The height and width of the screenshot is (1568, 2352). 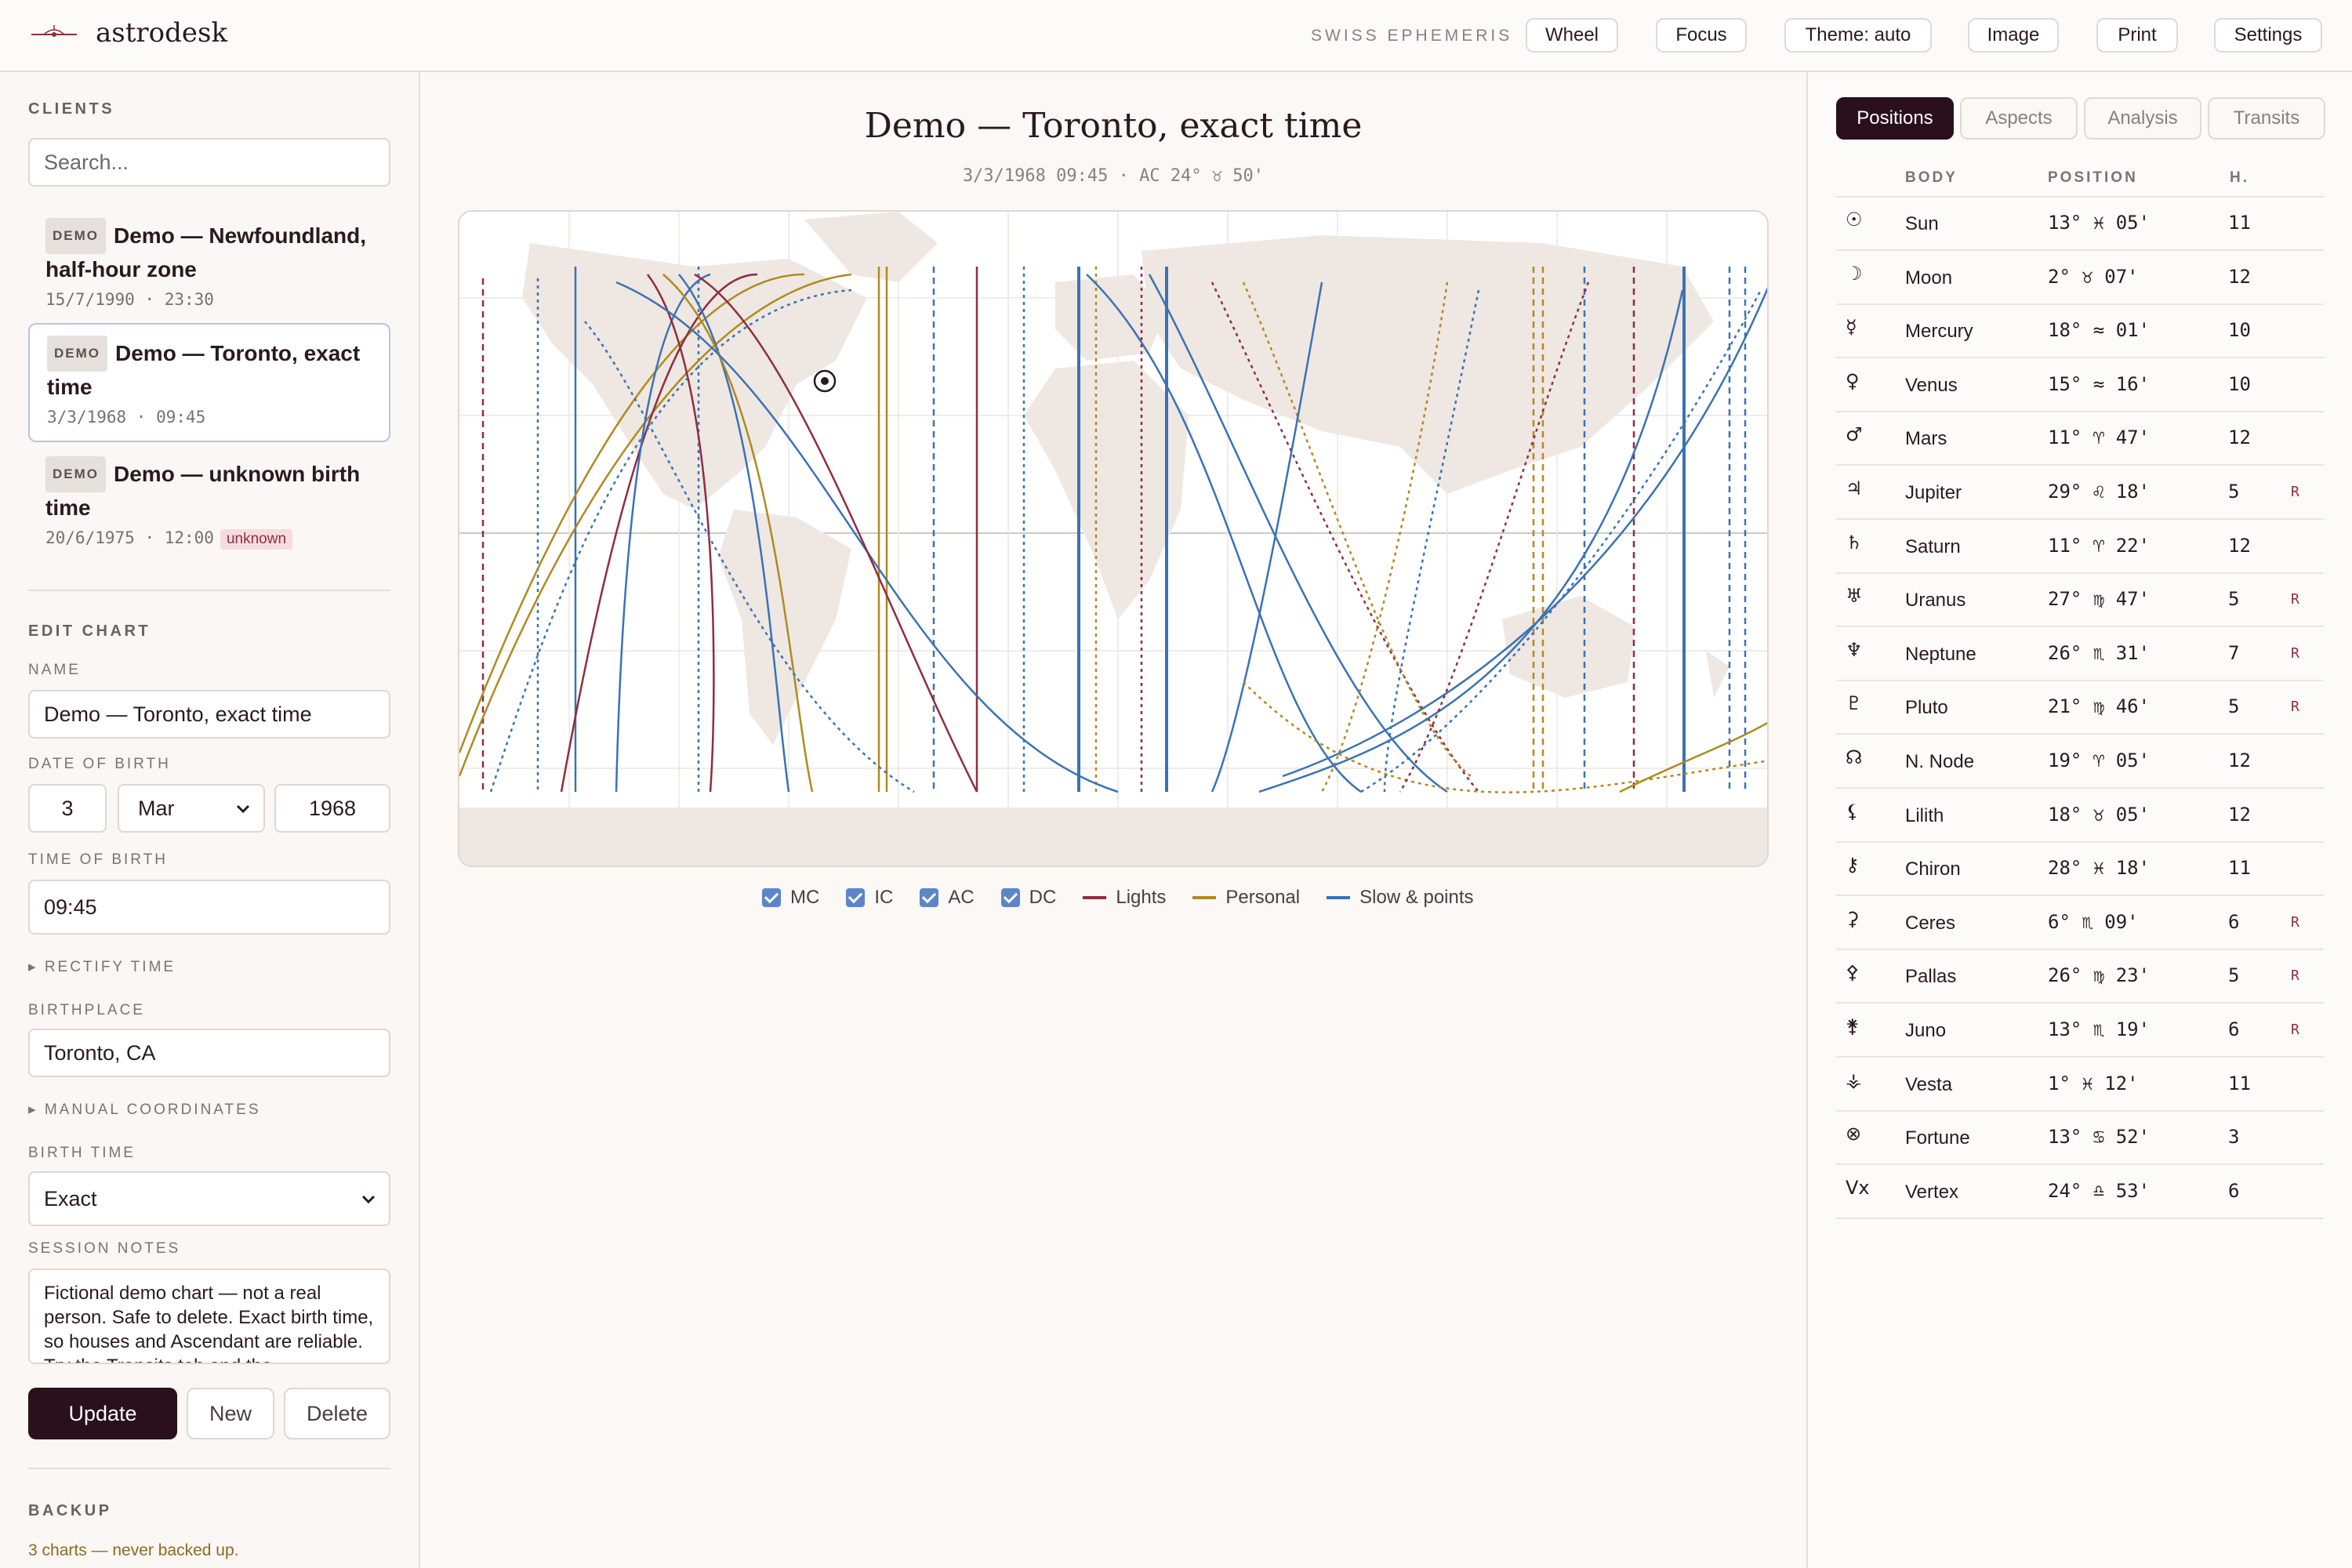 I want to click on table-row: ♄ Saturn 11° ♈ 22' 12, so click(x=2080, y=547).